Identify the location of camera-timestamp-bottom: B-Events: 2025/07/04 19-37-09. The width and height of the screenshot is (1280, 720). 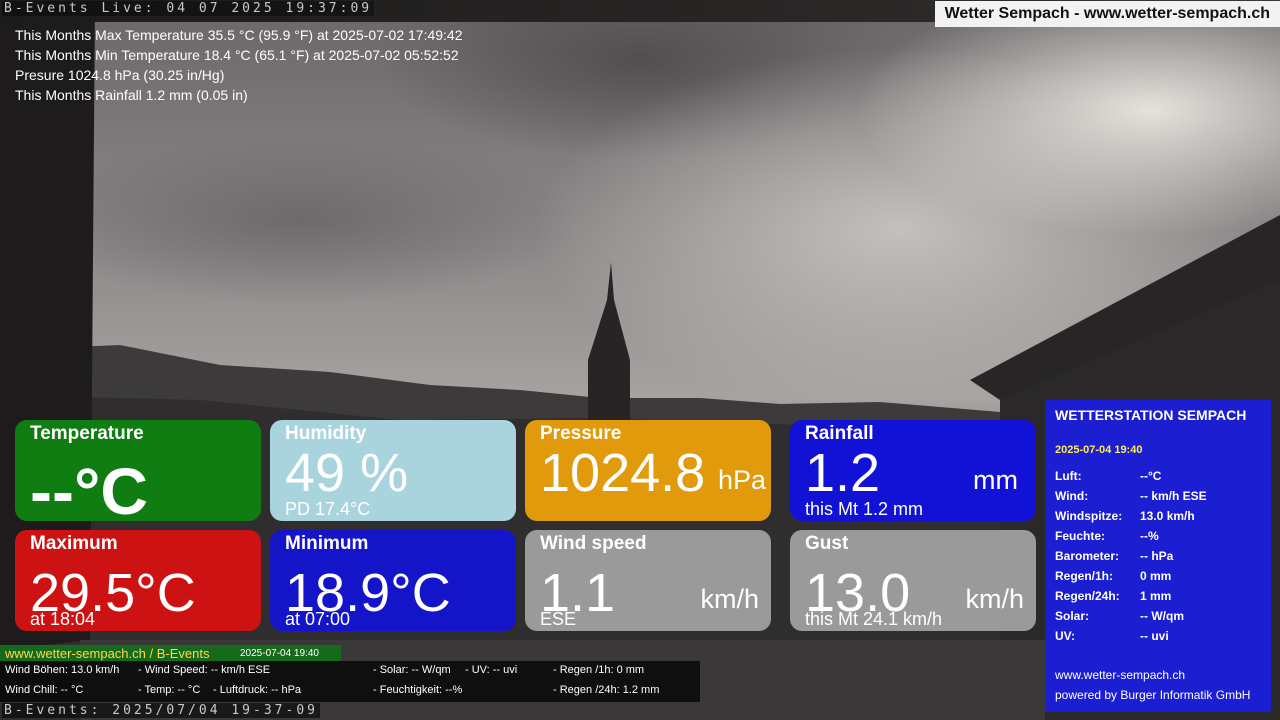
(161, 710).